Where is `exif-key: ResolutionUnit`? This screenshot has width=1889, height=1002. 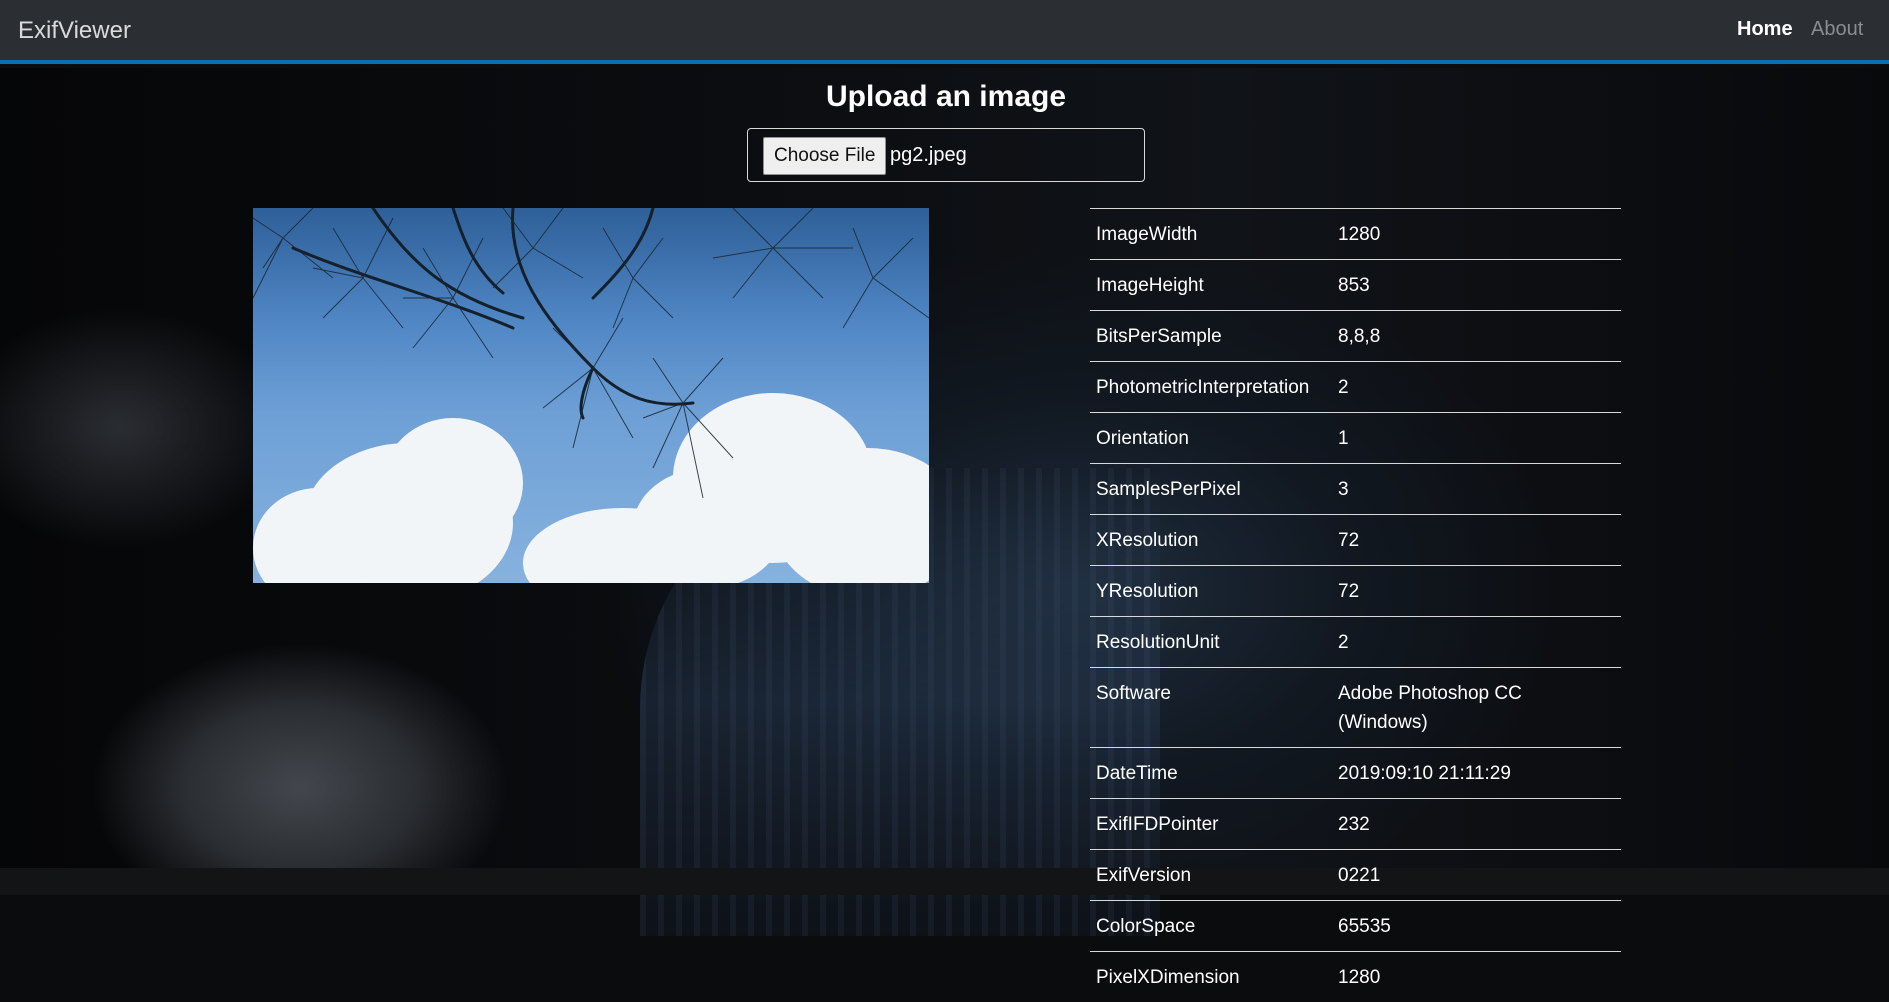 exif-key: ResolutionUnit is located at coordinates (1211, 642).